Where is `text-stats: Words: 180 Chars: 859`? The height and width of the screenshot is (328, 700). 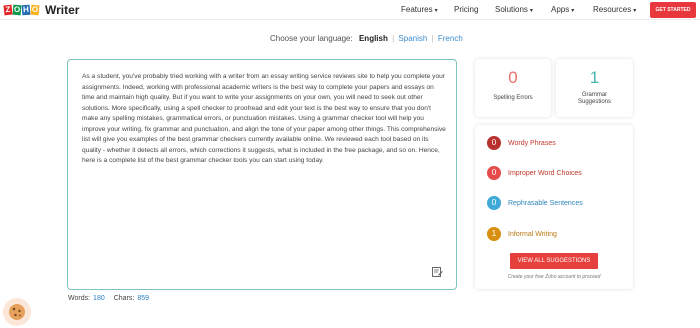 text-stats: Words: 180 Chars: 859 is located at coordinates (108, 298).